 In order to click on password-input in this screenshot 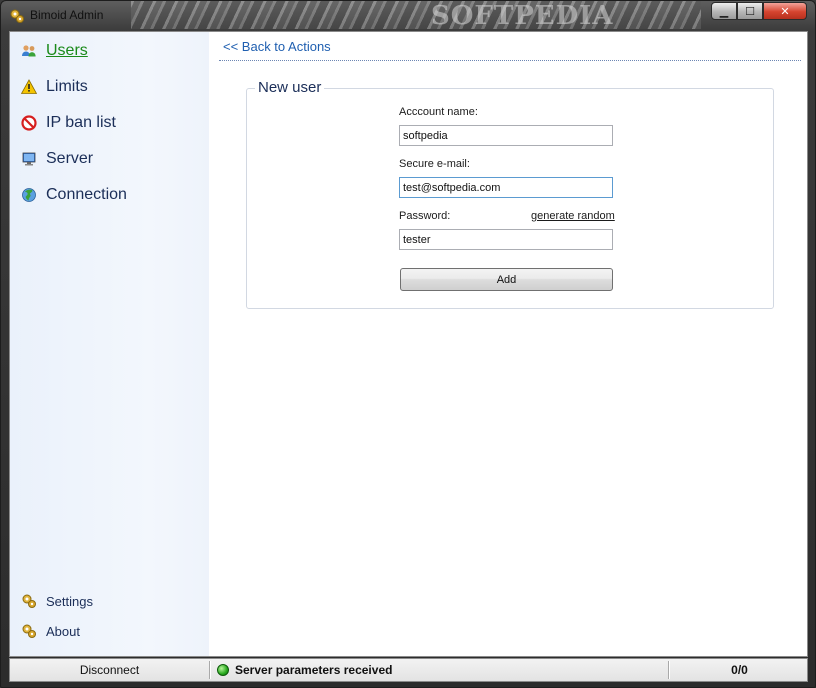, I will do `click(506, 239)`.